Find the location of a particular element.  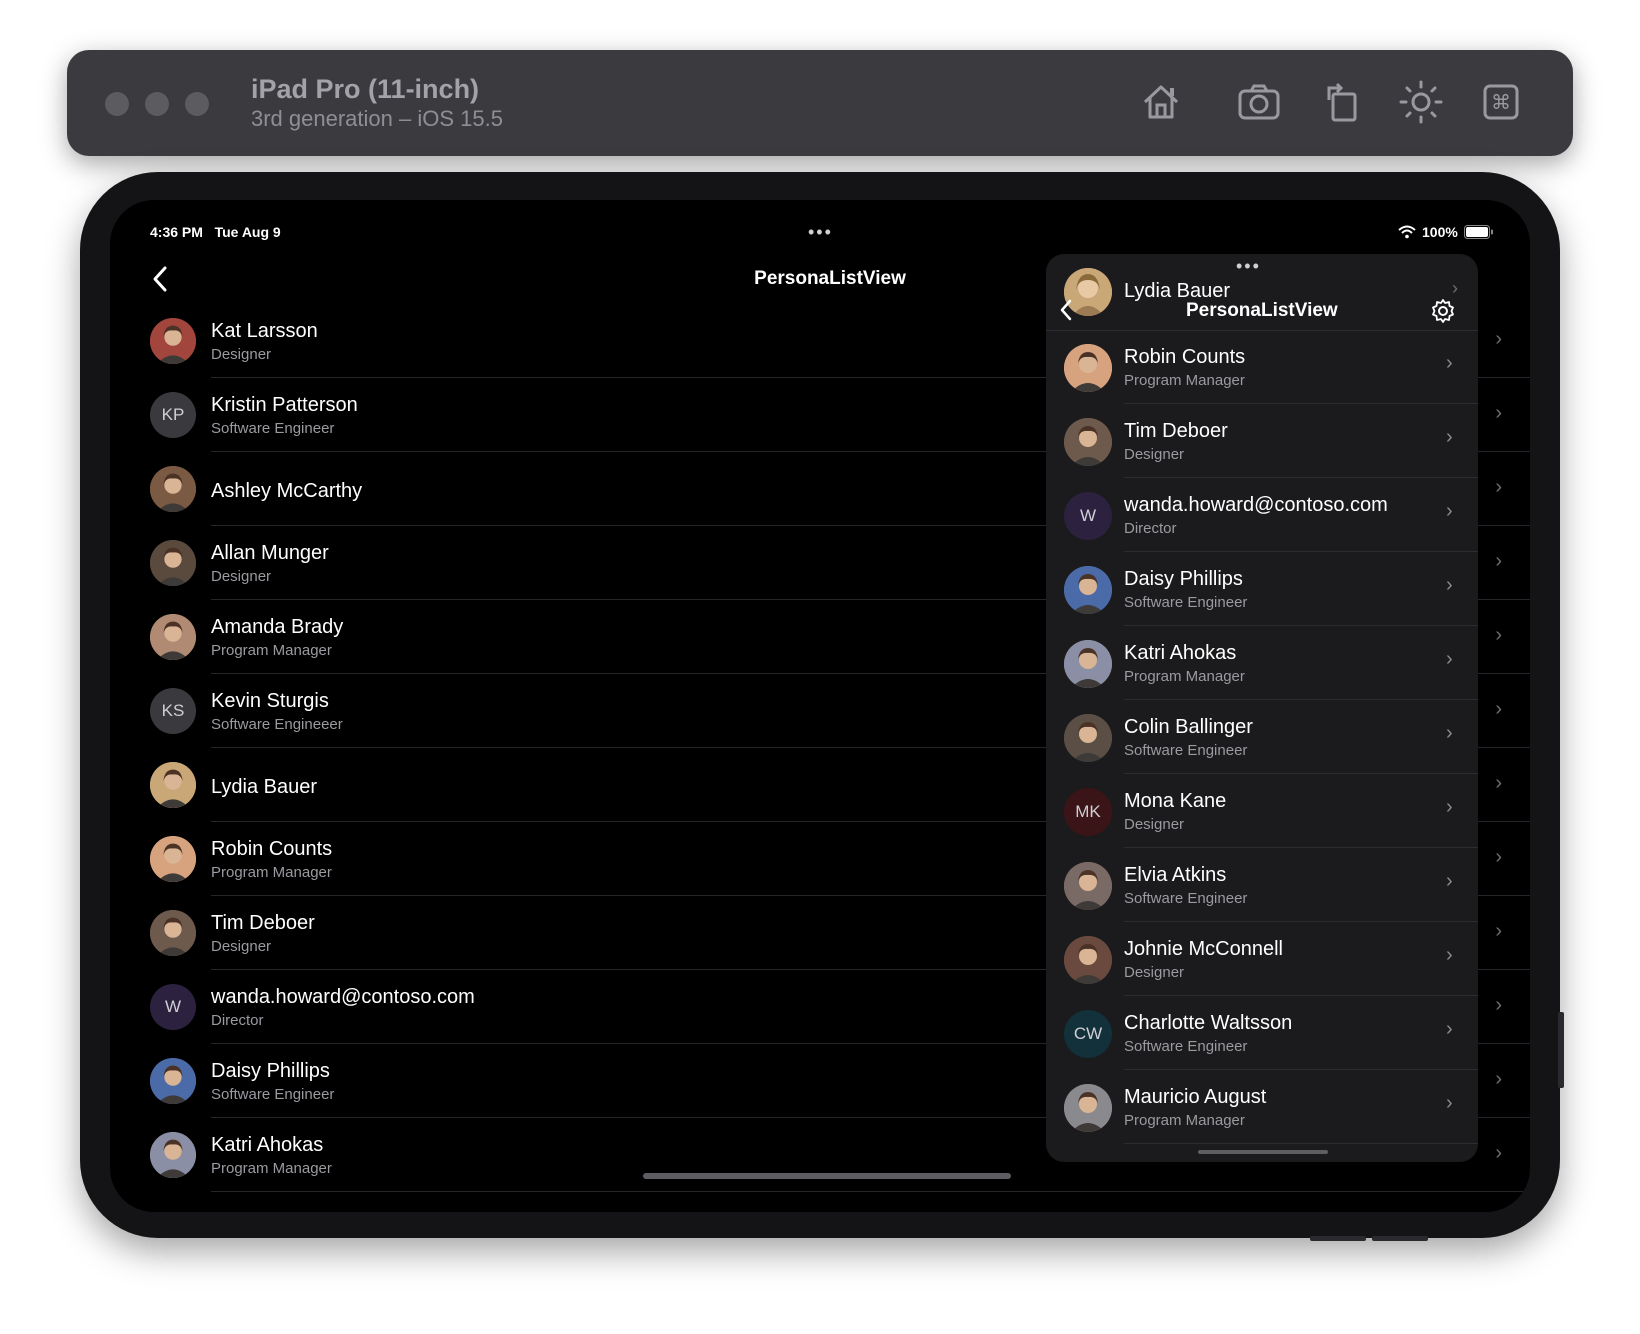

list-item: Colin Ballinger Software Engineer › is located at coordinates (1262, 737).